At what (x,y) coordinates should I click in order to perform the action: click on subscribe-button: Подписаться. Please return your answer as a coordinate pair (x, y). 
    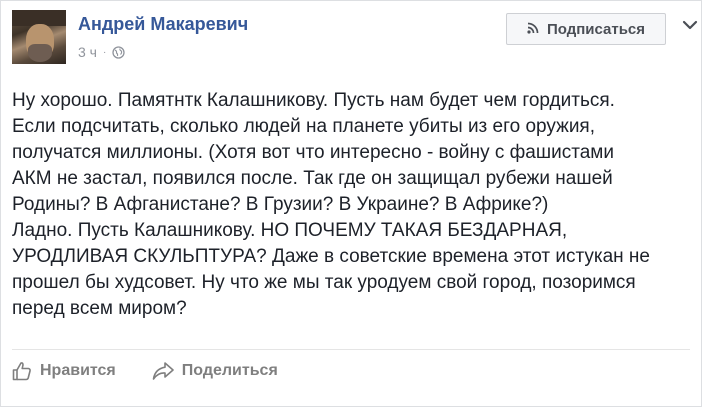
    Looking at the image, I should click on (586, 29).